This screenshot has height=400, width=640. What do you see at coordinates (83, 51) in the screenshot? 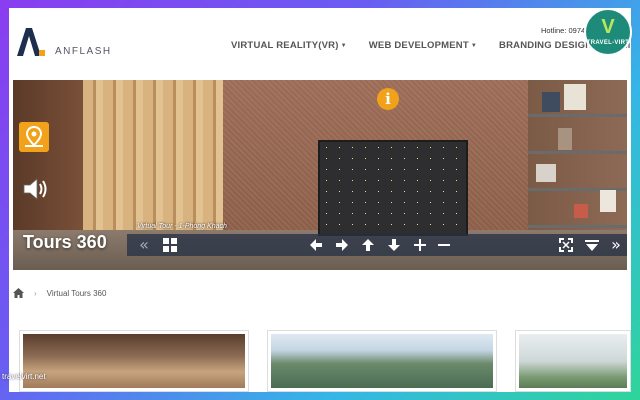
I see `logo-text: ANFLASH` at bounding box center [83, 51].